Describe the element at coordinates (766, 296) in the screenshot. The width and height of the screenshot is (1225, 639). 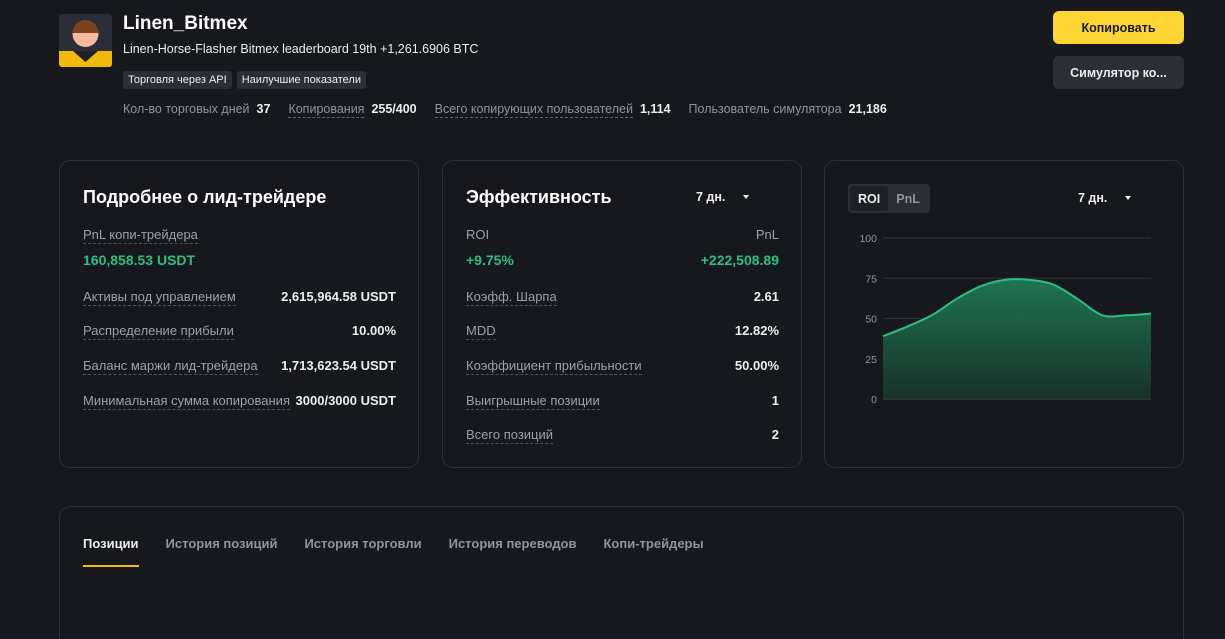
I see `perf-value: 2.61` at that location.